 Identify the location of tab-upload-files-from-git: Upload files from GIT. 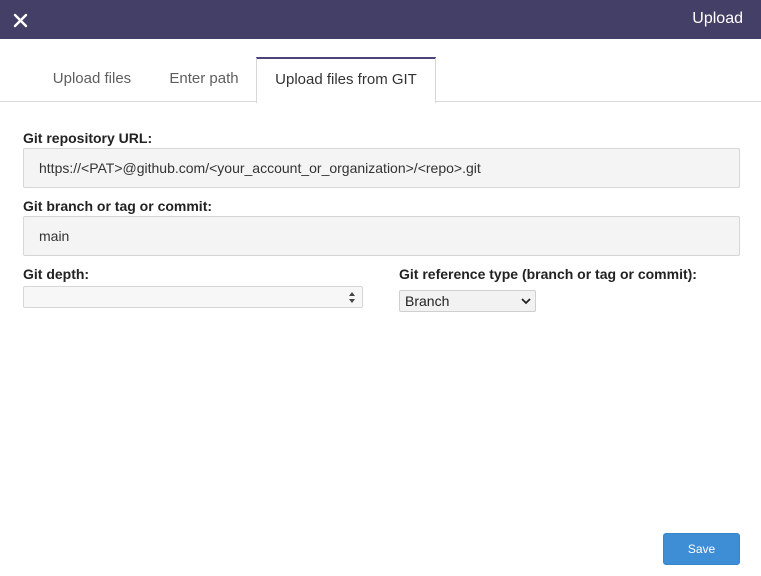
(346, 80).